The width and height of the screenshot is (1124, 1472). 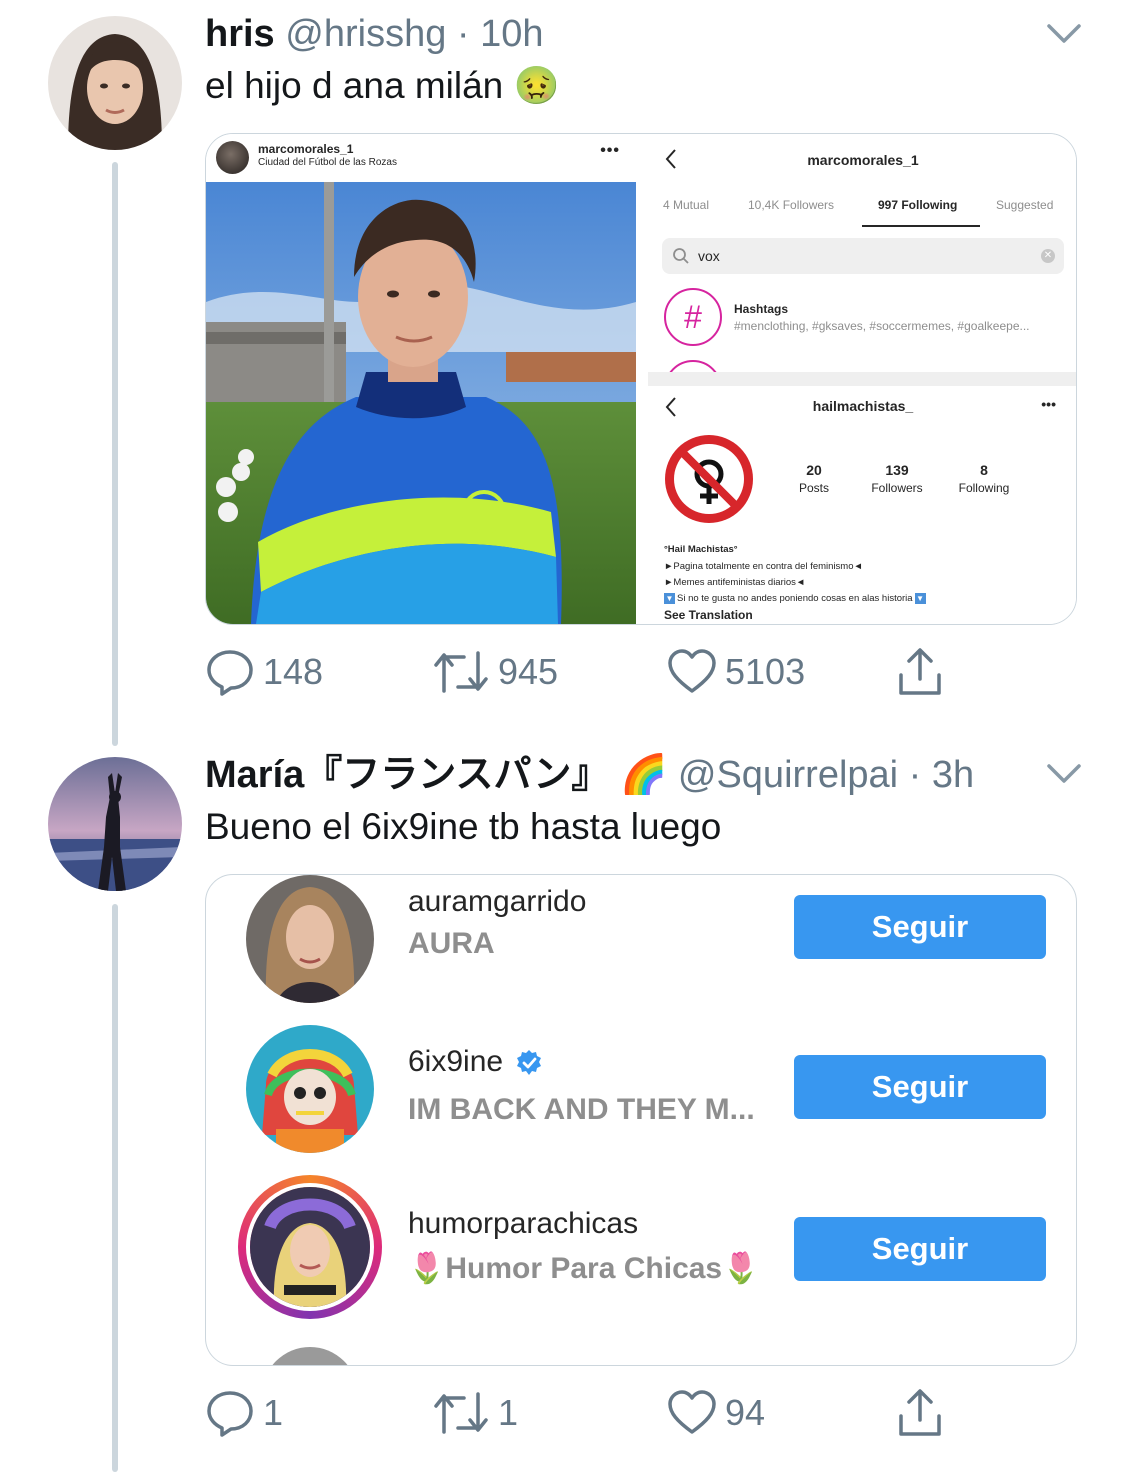 What do you see at coordinates (862, 379) in the screenshot?
I see `divider` at bounding box center [862, 379].